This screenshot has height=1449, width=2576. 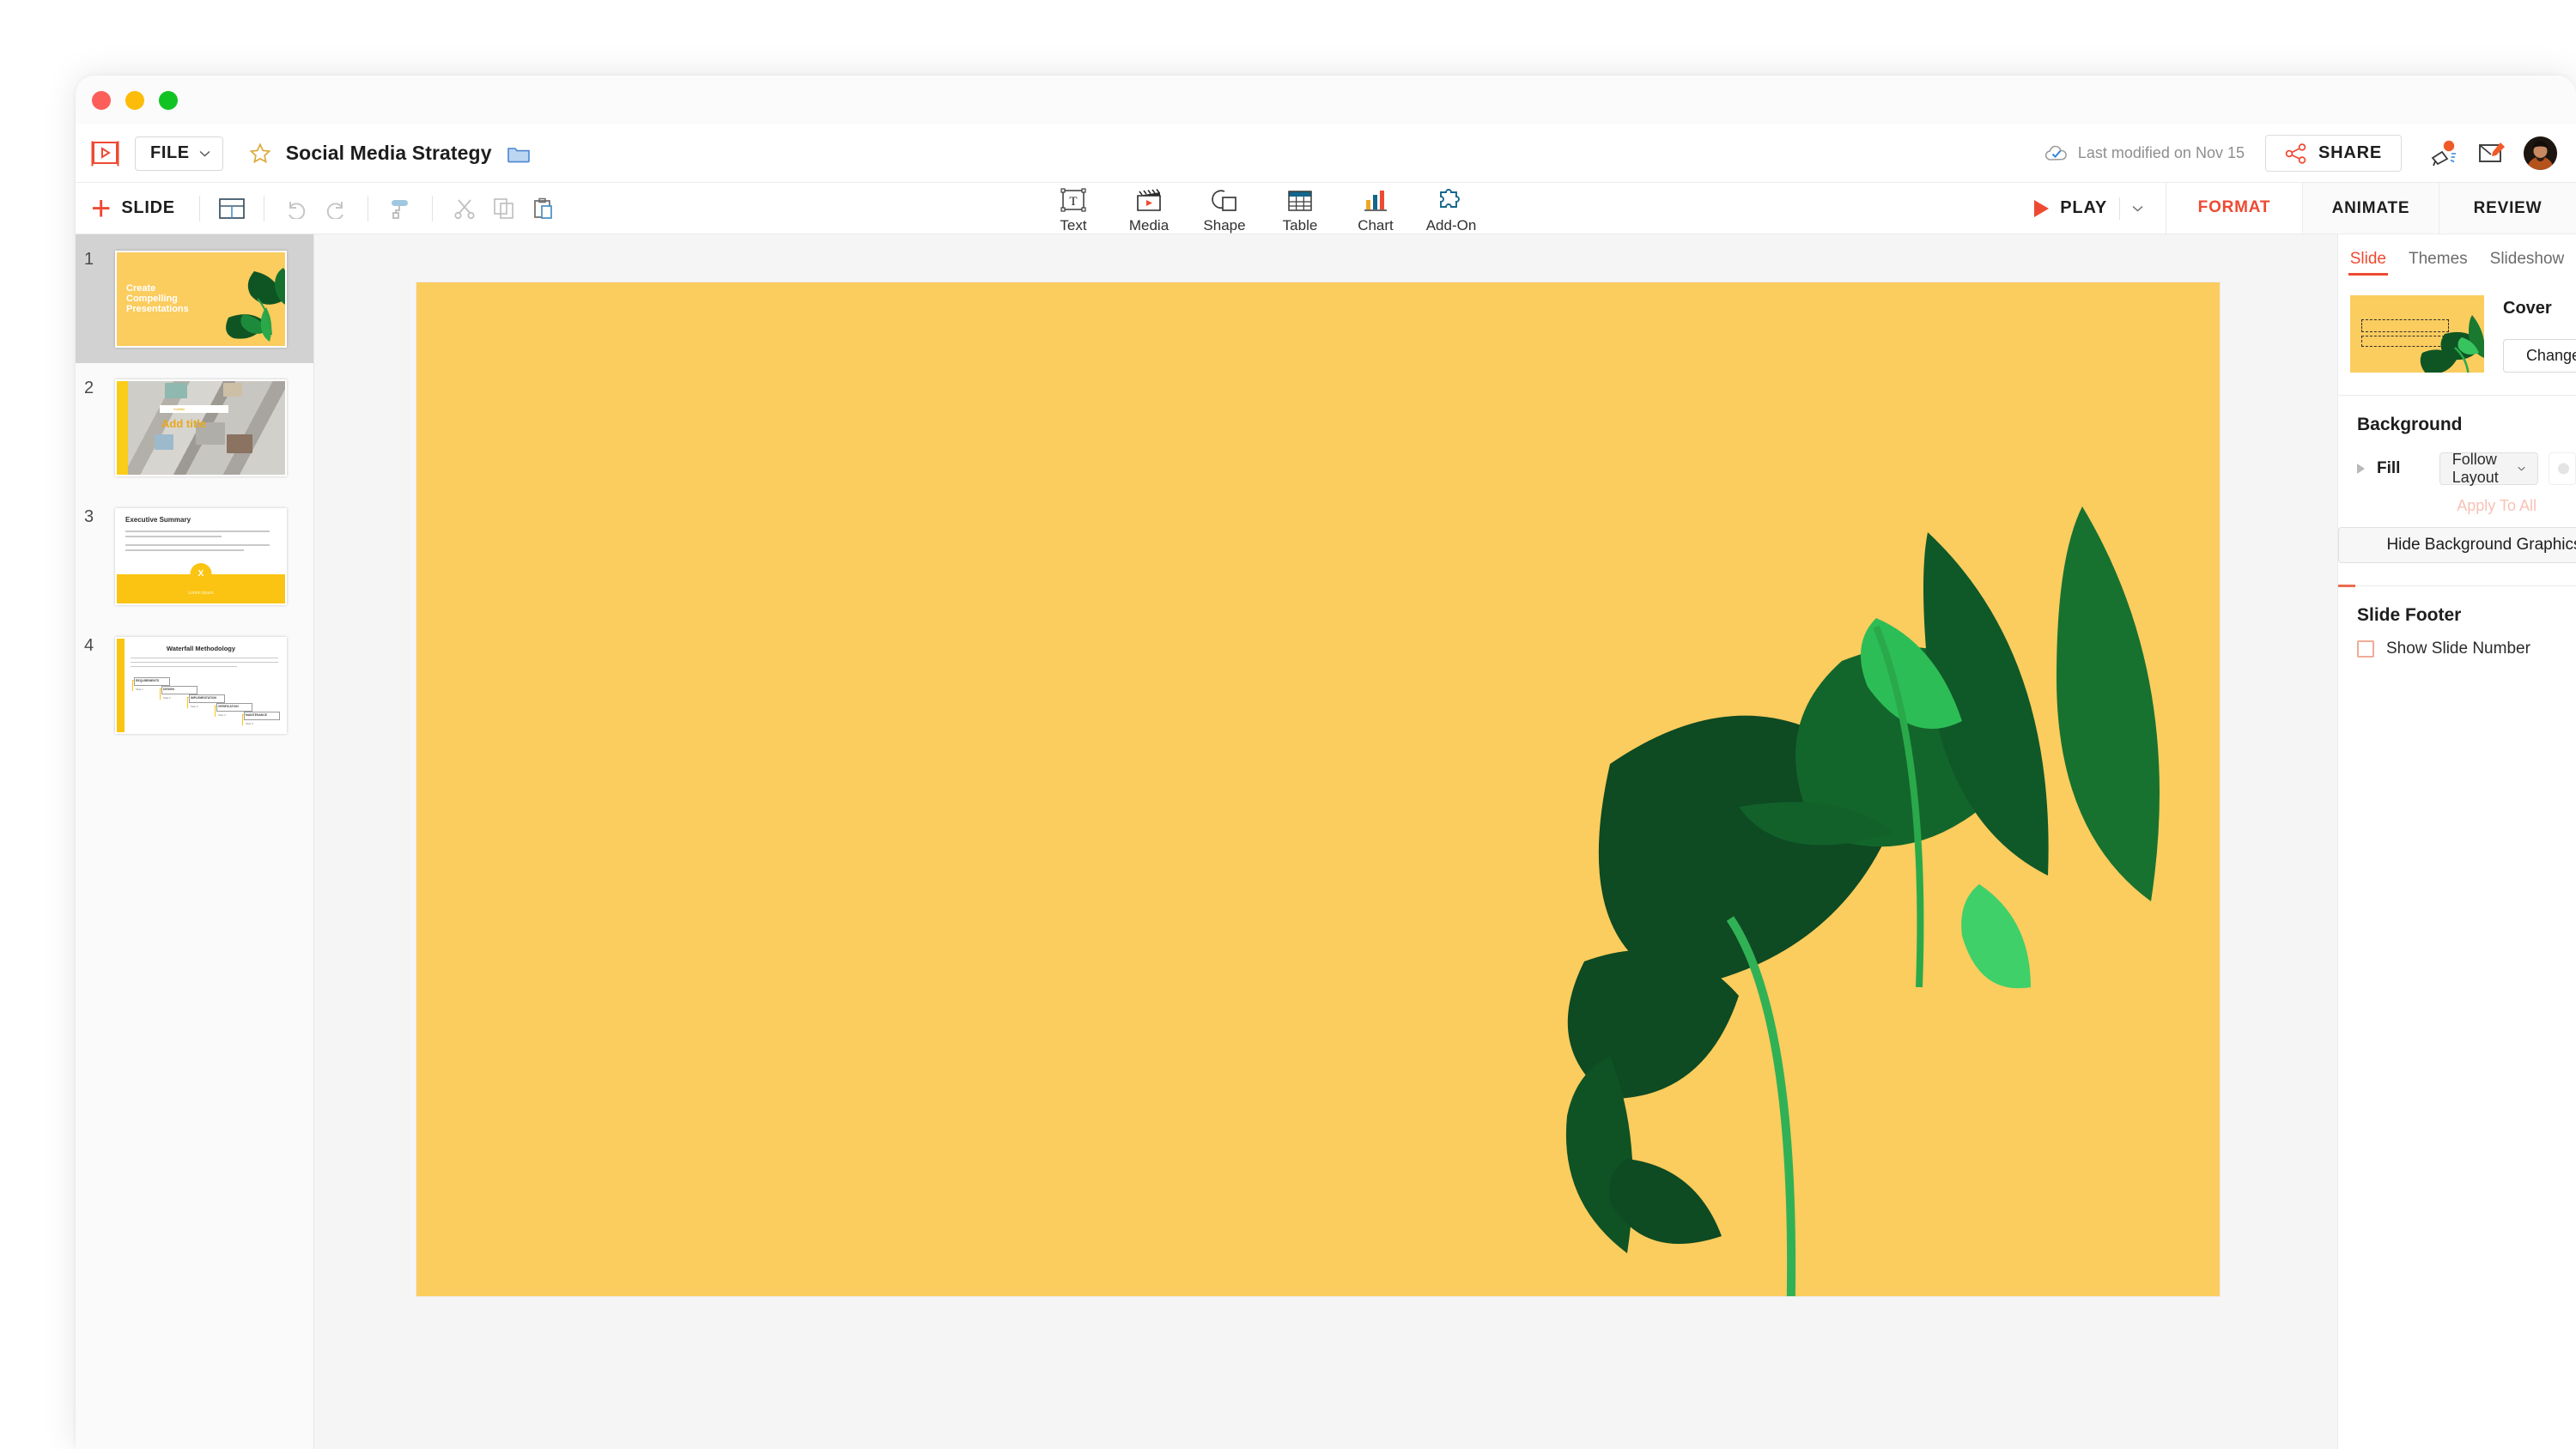 I want to click on insert-media-button: Media, so click(x=1149, y=208).